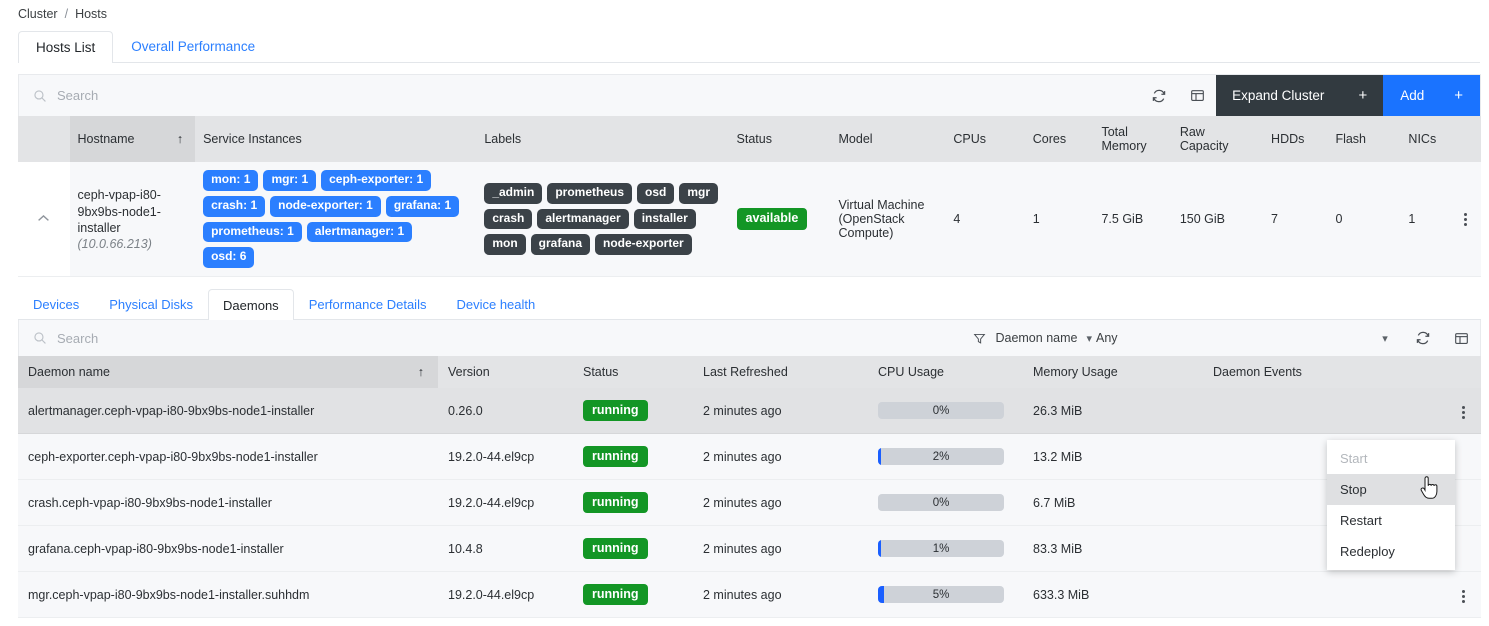  I want to click on daemon-memory-usage: 6.7 MiB, so click(1113, 502).